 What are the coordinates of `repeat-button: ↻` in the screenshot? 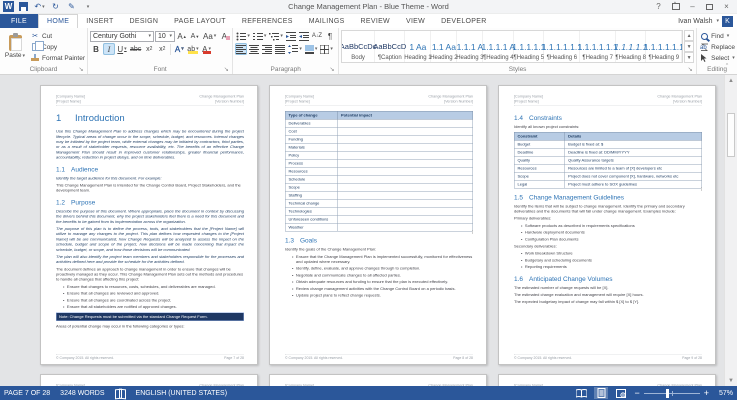 It's located at (55, 6).